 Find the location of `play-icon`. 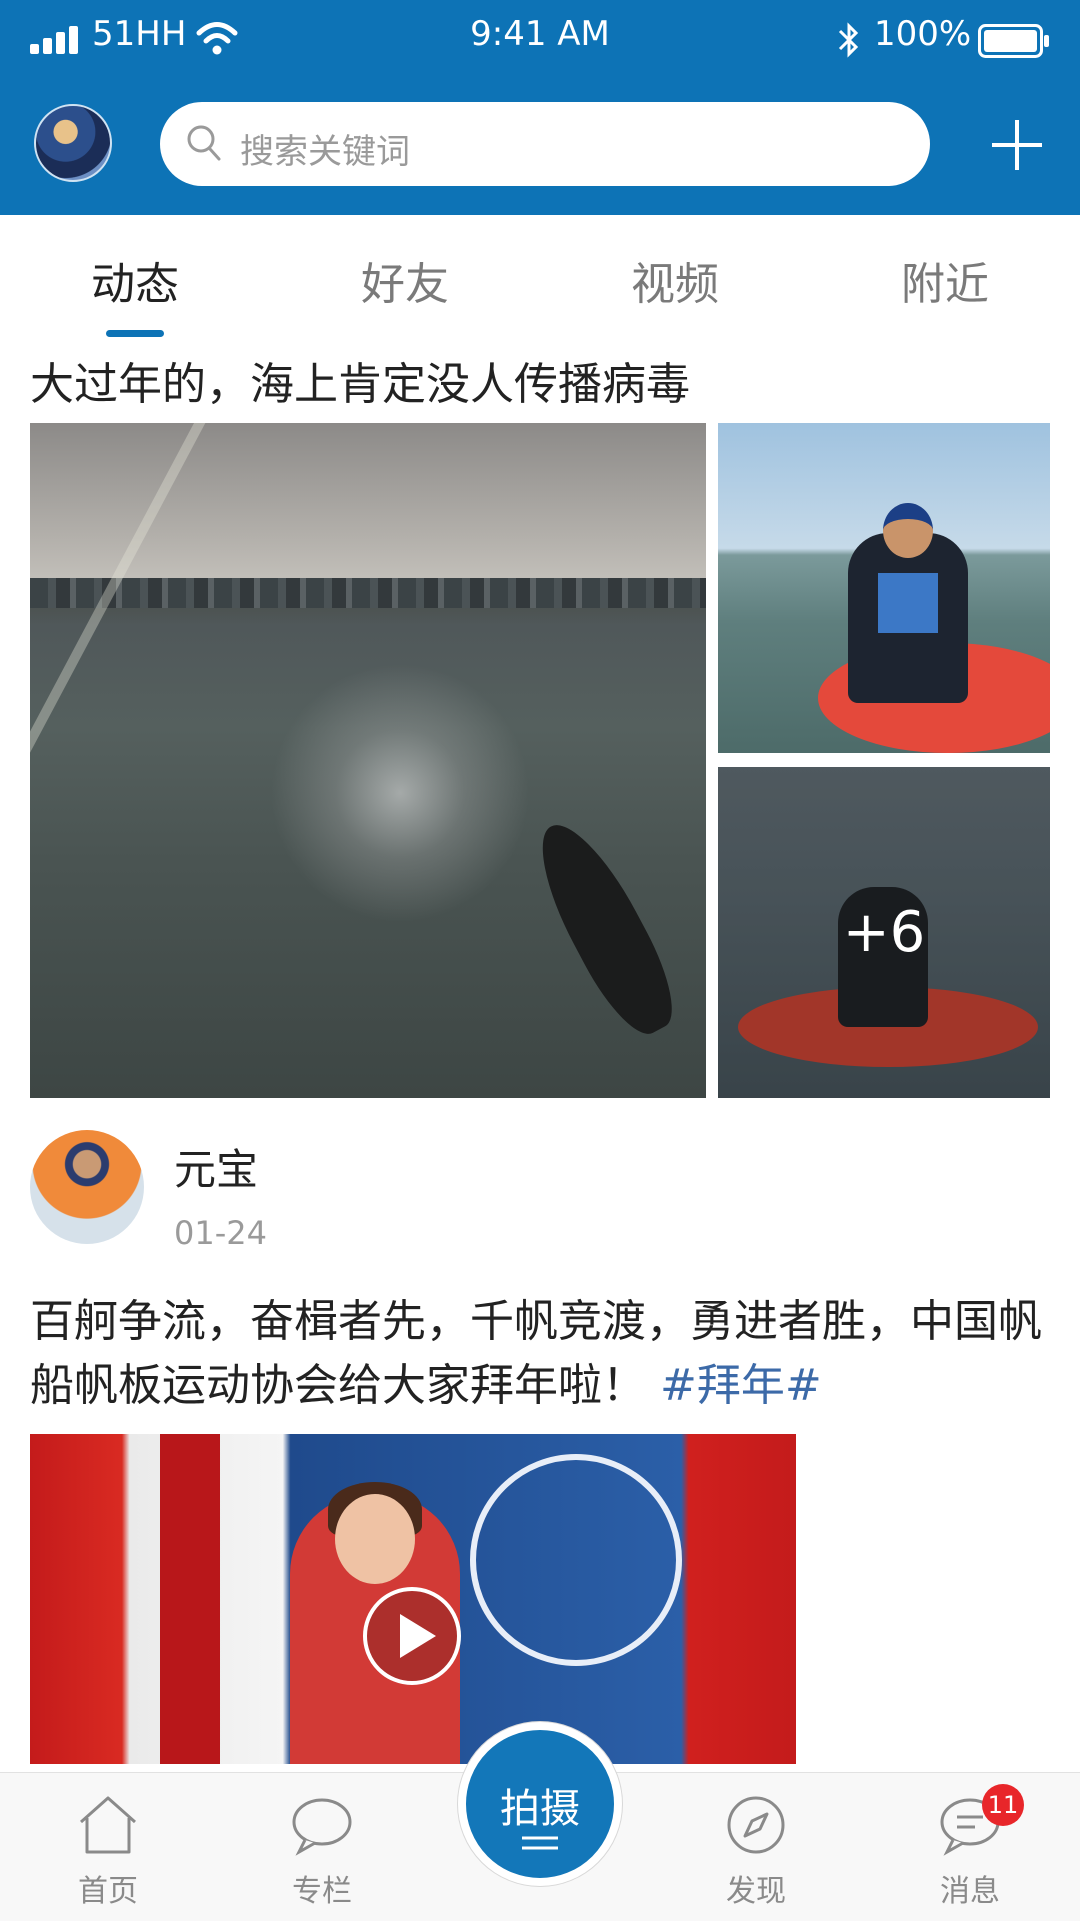

play-icon is located at coordinates (412, 1636).